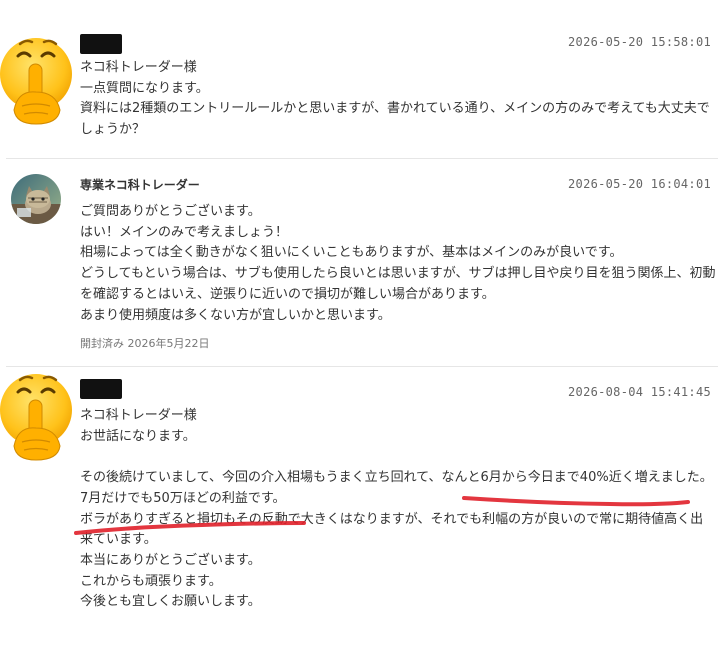 Image resolution: width=723 pixels, height=666 pixels. I want to click on read-status: 開封済み 2026年5月22日, so click(145, 343).